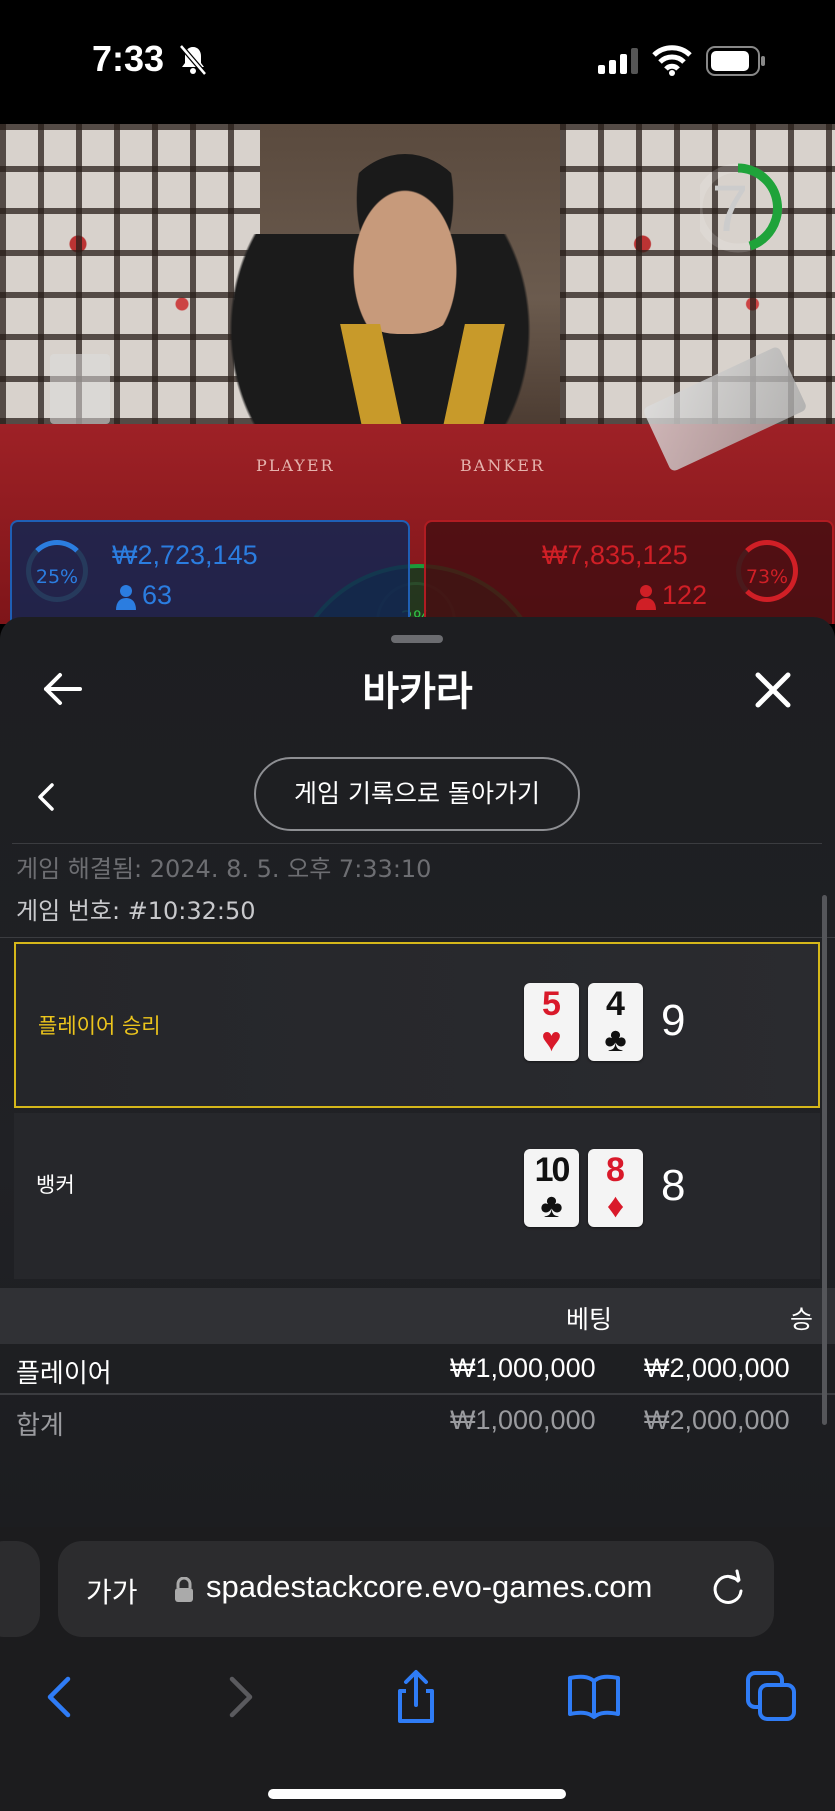  I want to click on dealer-head, so click(405, 244).